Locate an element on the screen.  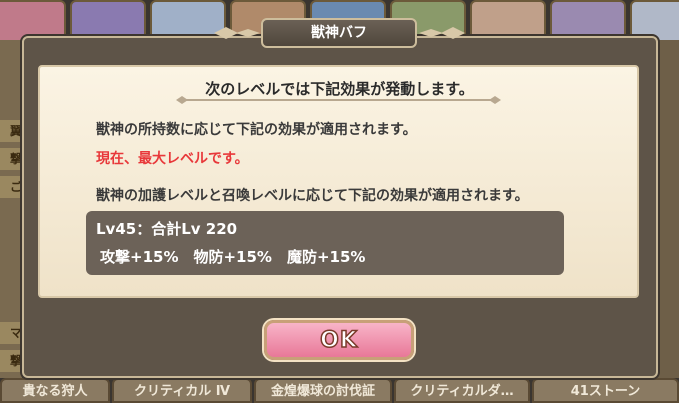
max-level-text: 現在、最大レベルです。 is located at coordinates (172, 159).